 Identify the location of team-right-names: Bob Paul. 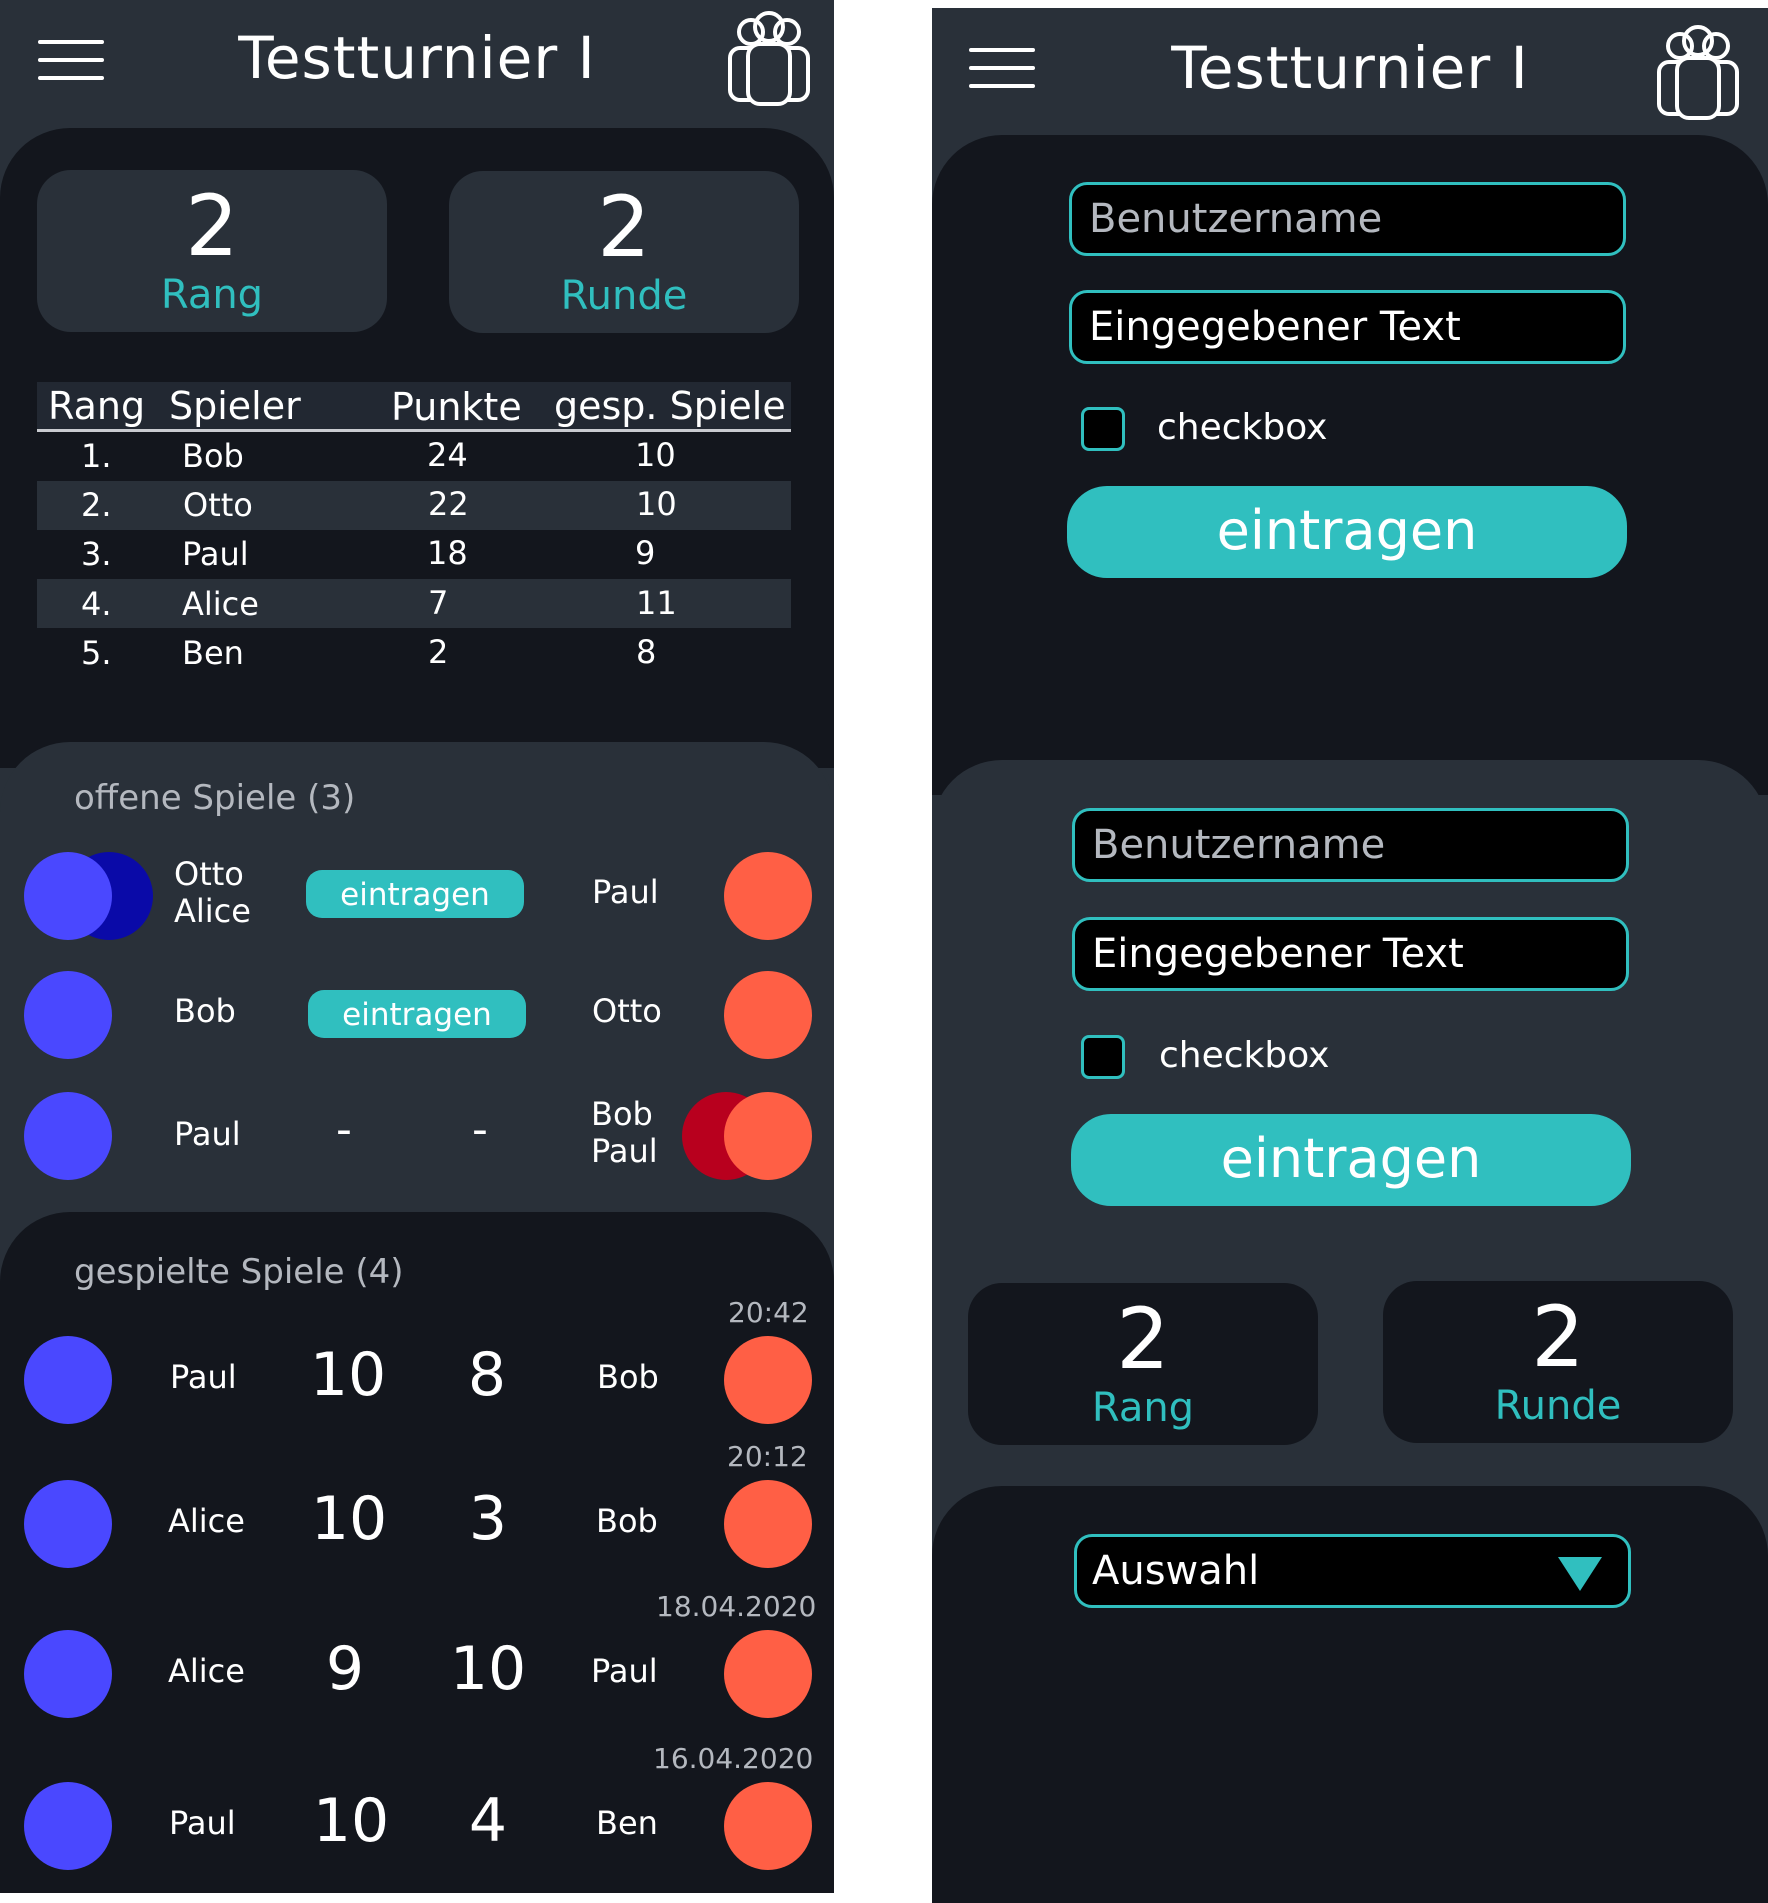
(624, 1132).